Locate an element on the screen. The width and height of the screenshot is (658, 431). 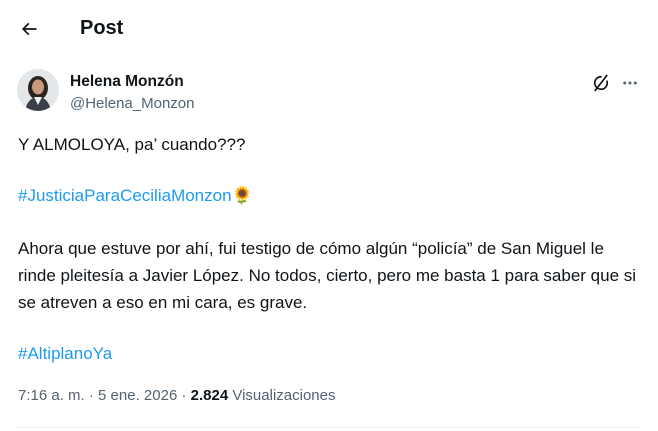
more-horizontal-icon is located at coordinates (630, 83).